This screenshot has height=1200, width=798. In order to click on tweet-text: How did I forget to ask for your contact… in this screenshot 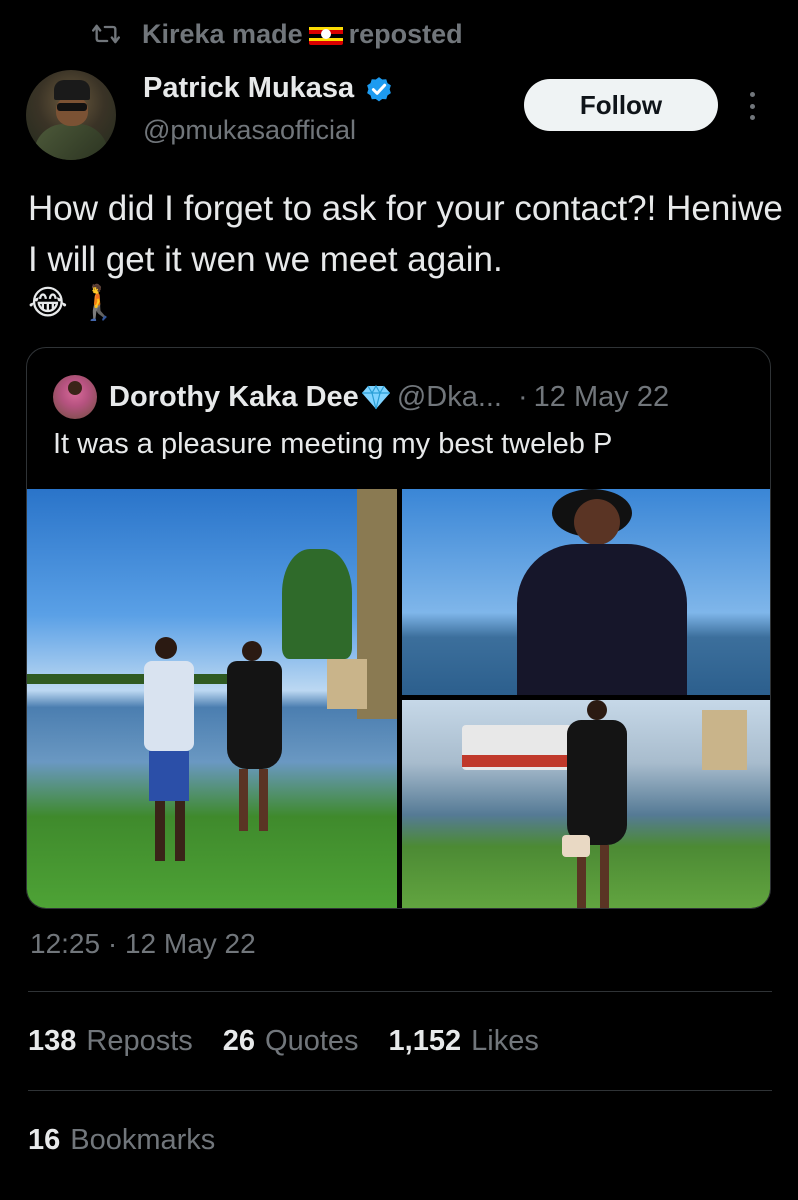, I will do `click(405, 234)`.